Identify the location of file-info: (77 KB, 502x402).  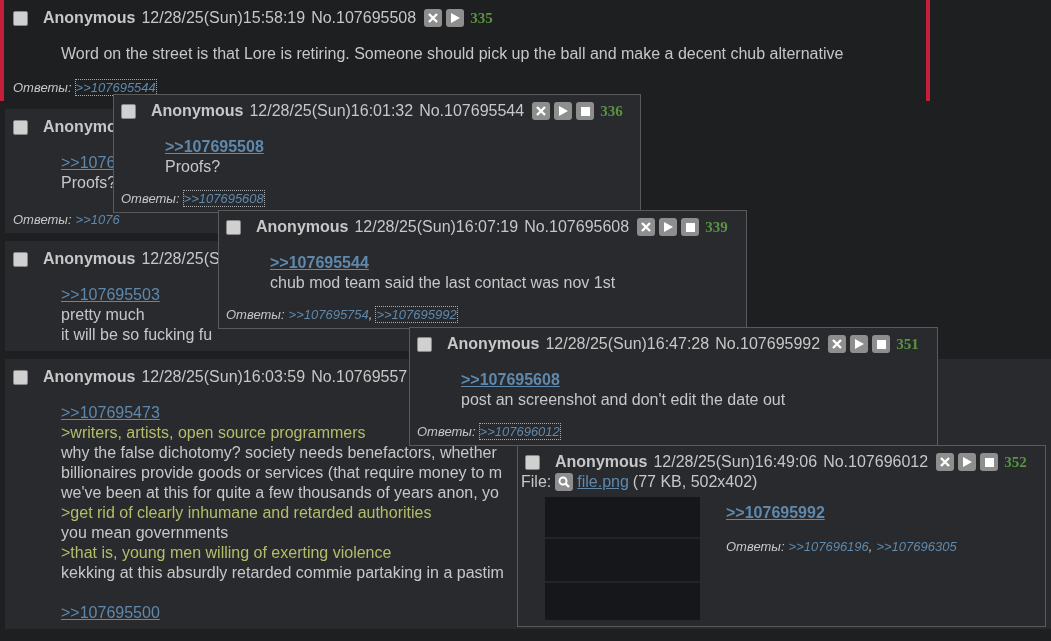
(695, 482).